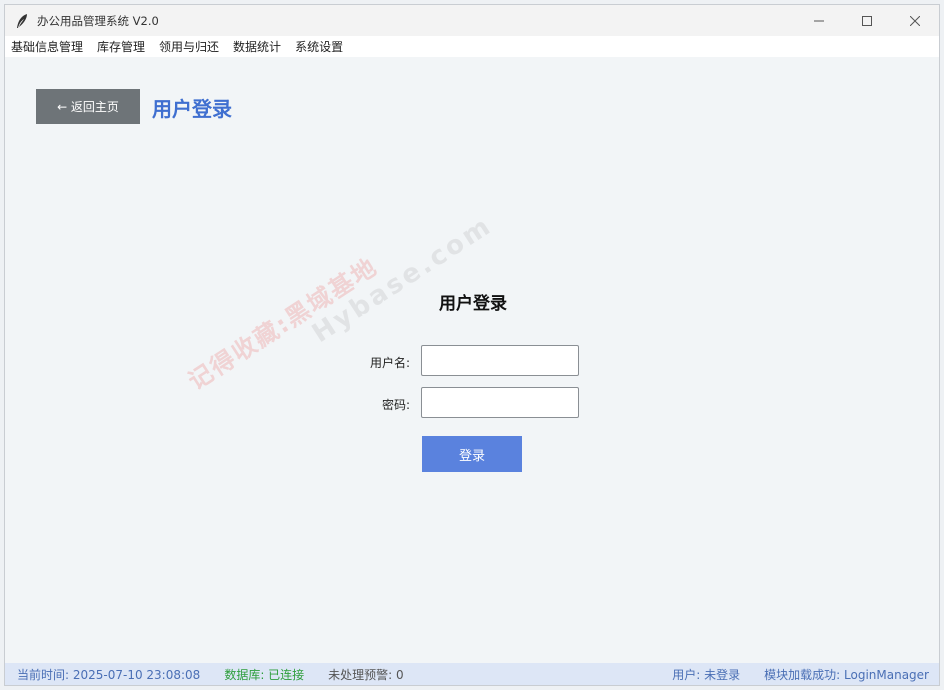 The height and width of the screenshot is (690, 944). I want to click on window-controls, so click(867, 20).